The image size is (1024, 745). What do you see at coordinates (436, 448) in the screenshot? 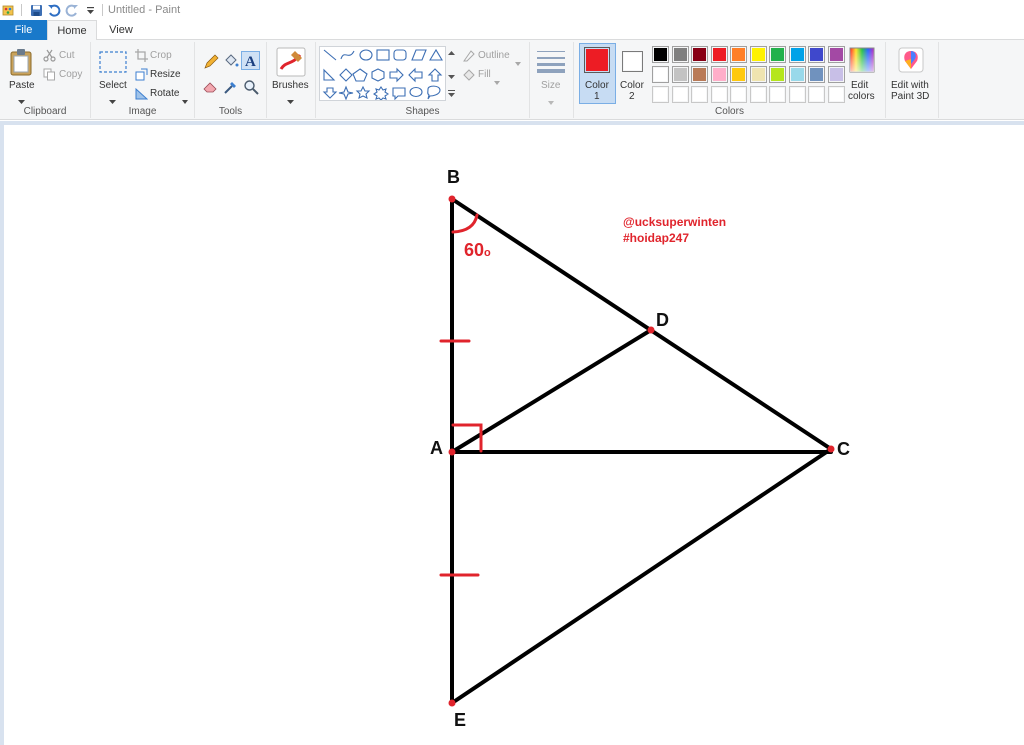
I see `vertex-label-a: A` at bounding box center [436, 448].